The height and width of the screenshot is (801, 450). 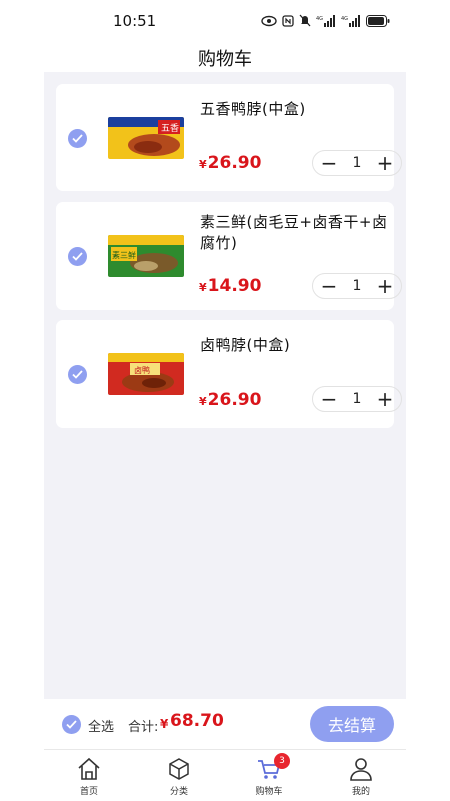 I want to click on box-label: 卤鸭, so click(x=142, y=370).